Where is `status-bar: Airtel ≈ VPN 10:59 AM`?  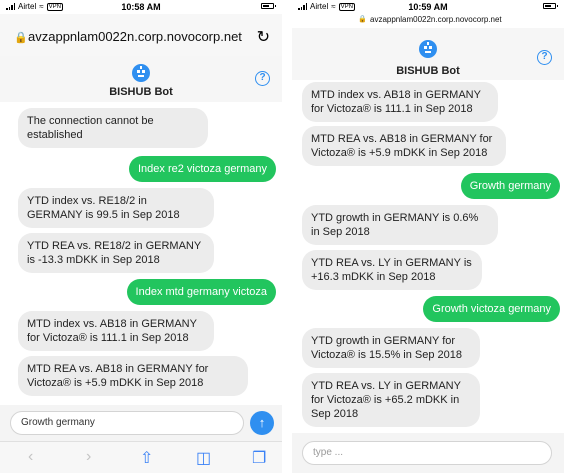 status-bar: Airtel ≈ VPN 10:59 AM is located at coordinates (428, 7).